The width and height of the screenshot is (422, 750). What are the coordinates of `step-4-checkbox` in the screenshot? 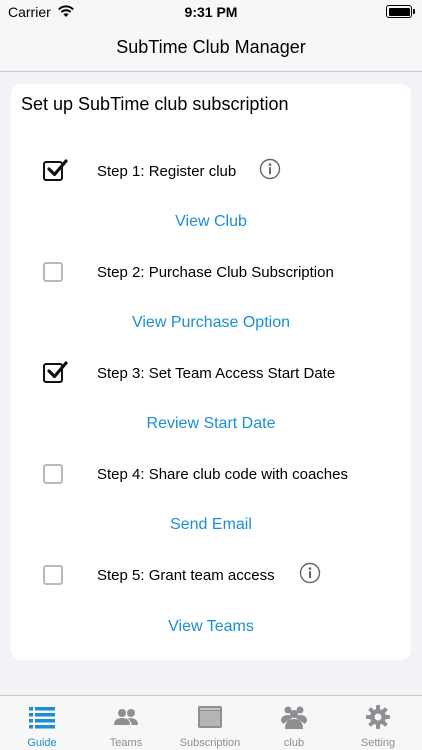 It's located at (53, 474).